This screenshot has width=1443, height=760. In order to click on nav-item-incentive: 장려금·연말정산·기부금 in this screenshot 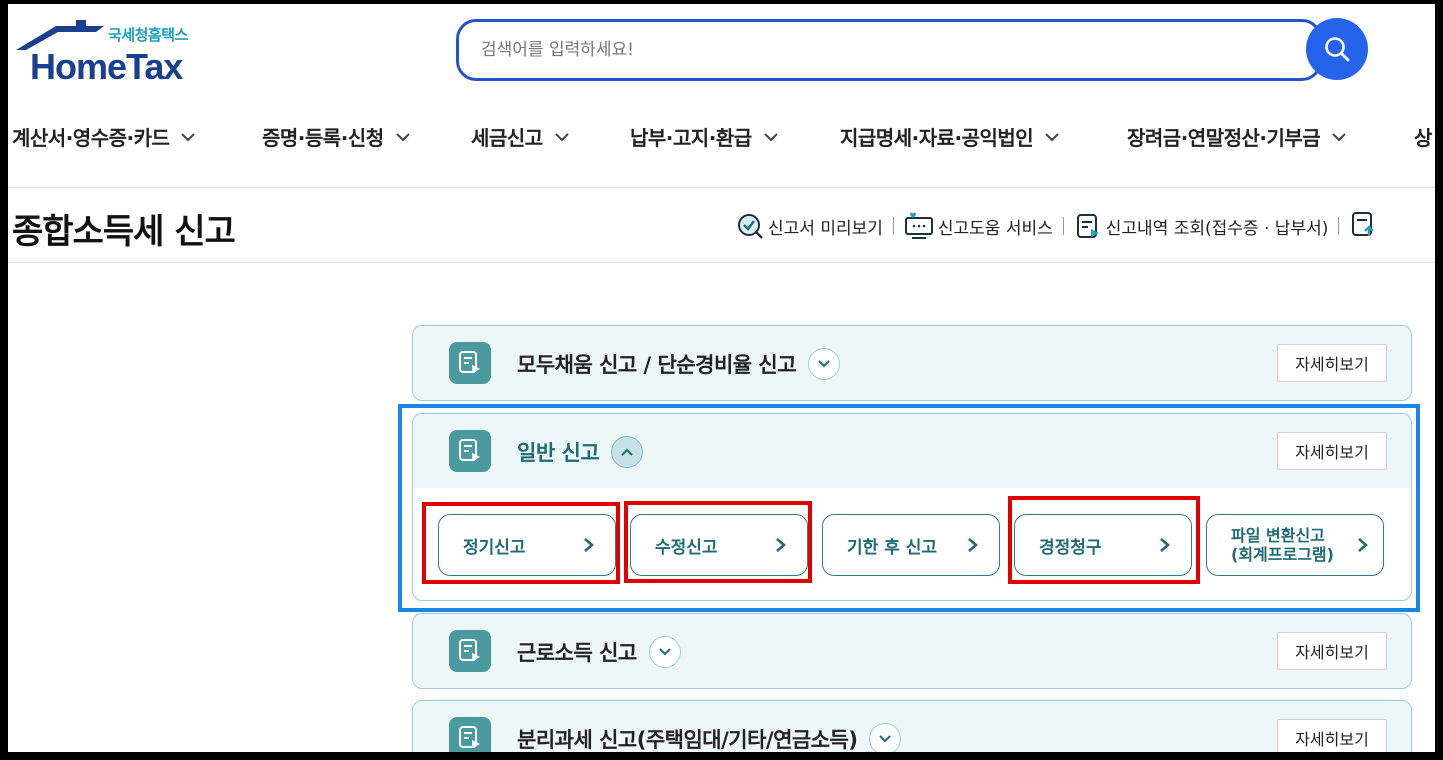, I will do `click(1236, 136)`.